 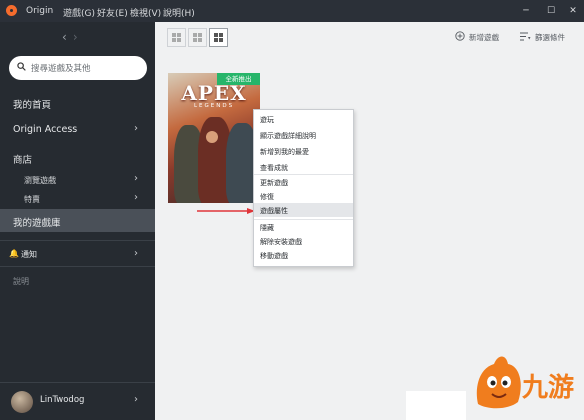 I want to click on bell-icon: 🔔, so click(x=14, y=253).